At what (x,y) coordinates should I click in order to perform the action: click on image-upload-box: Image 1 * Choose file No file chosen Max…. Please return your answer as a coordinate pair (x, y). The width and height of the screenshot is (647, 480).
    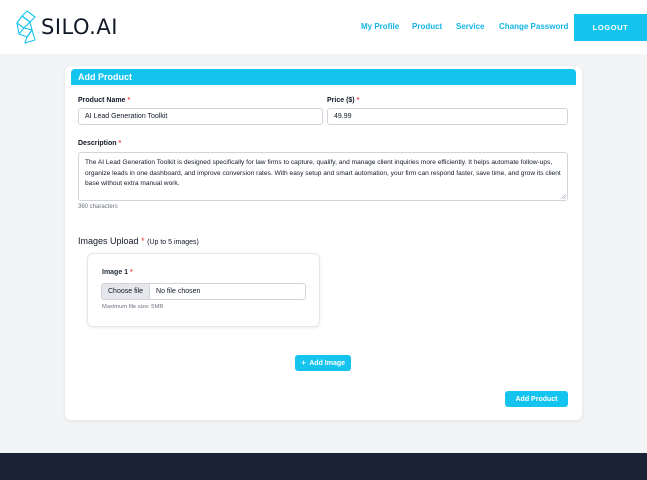
    Looking at the image, I should click on (203, 290).